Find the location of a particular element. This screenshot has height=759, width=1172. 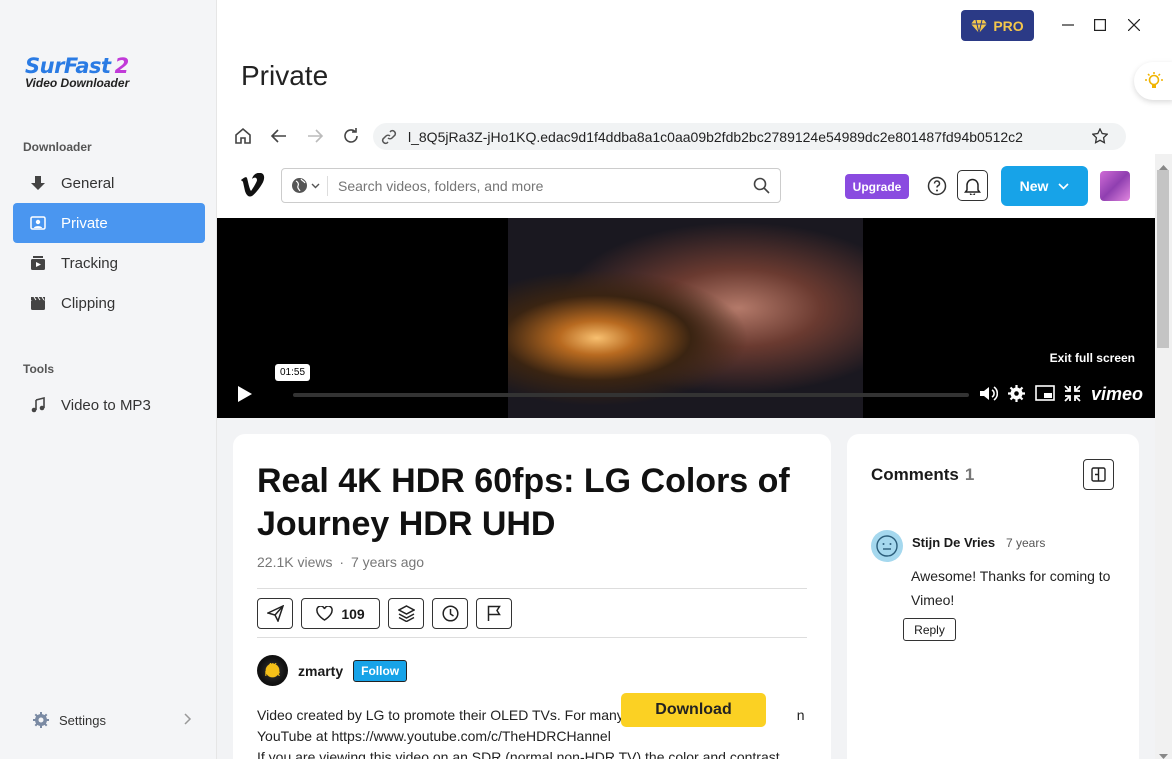

close-button is located at coordinates (1134, 25).